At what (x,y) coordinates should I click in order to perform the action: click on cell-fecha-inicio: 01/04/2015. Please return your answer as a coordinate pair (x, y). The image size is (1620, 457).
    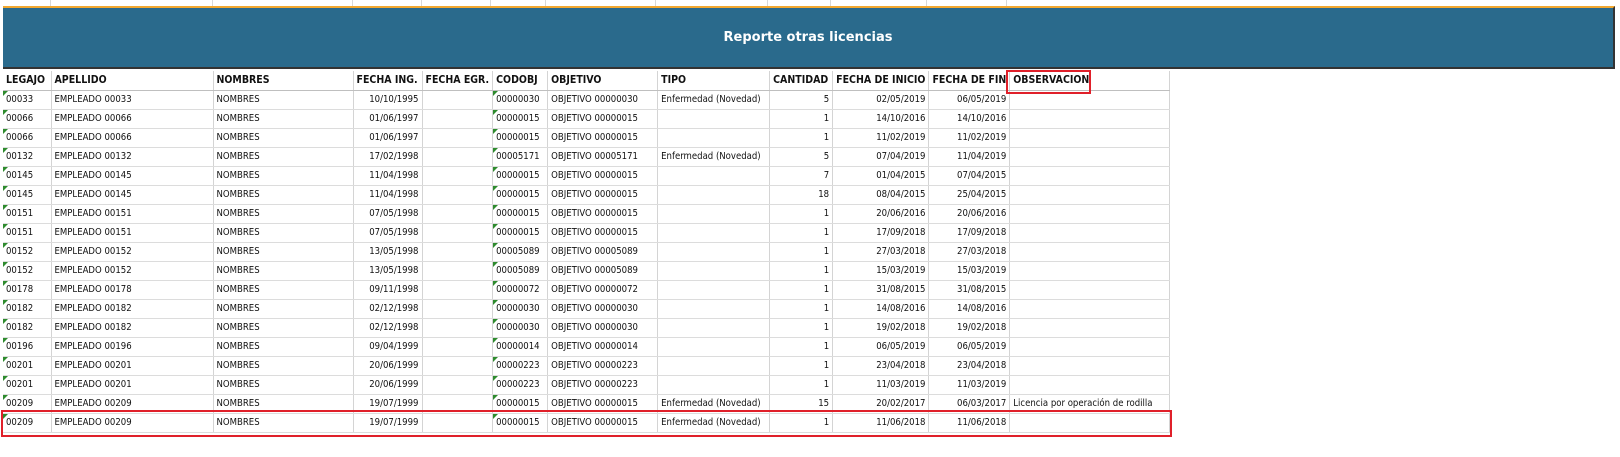
    Looking at the image, I should click on (881, 176).